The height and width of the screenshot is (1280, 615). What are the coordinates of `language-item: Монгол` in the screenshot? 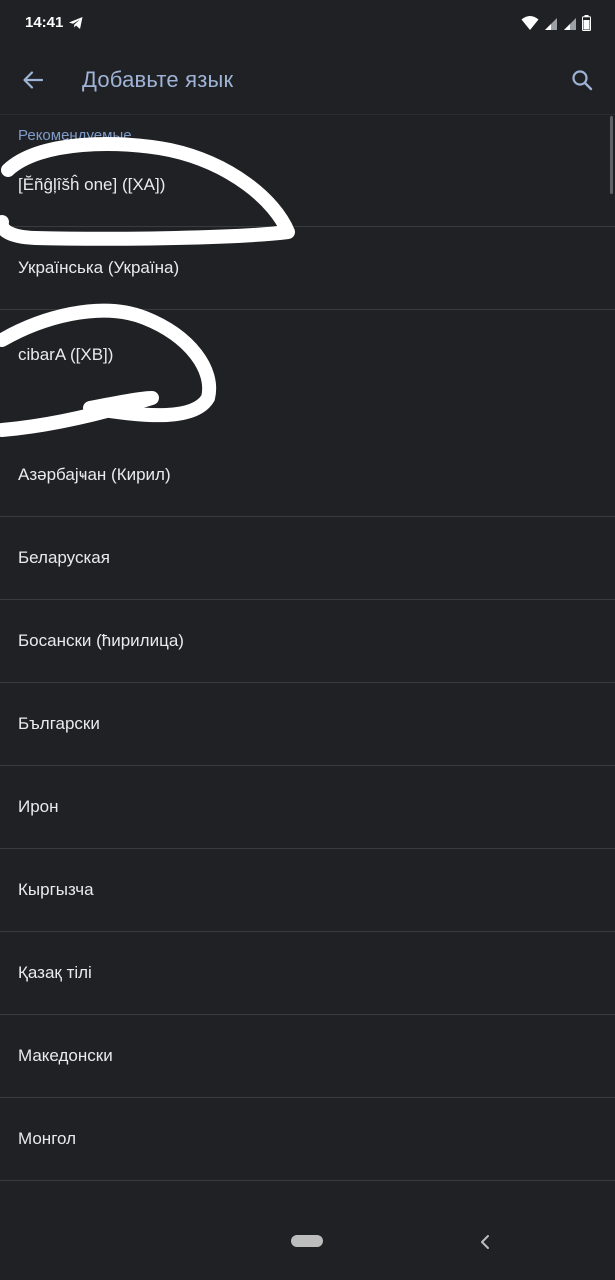 It's located at (307, 1139).